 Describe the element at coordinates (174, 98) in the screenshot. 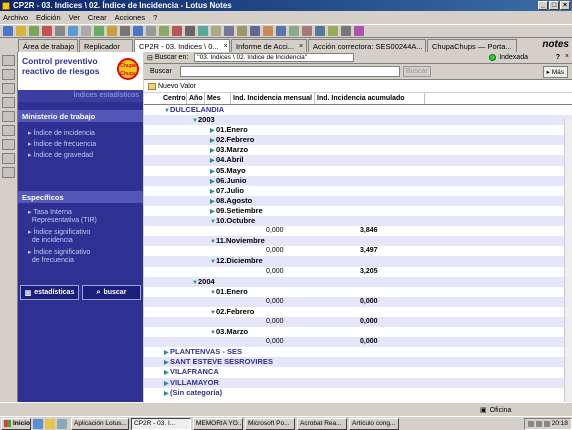

I see `col-centro: Centro` at that location.